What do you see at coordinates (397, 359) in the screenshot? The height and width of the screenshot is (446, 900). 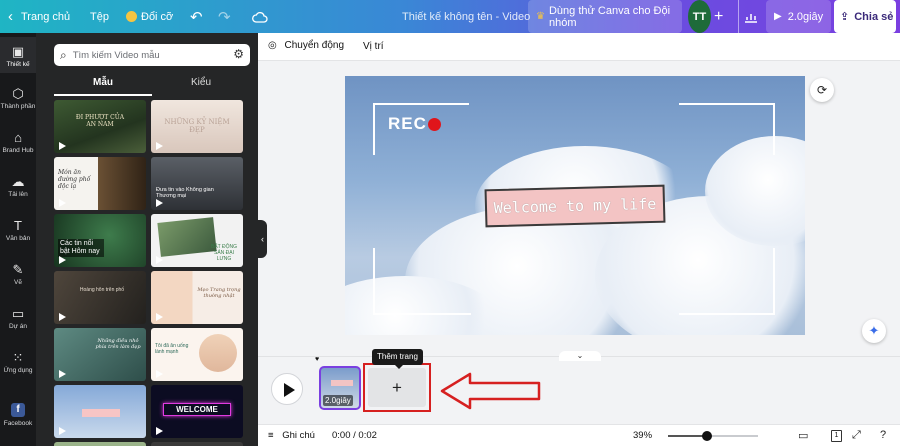 I see `add-page-tooltip: Thêm trang` at bounding box center [397, 359].